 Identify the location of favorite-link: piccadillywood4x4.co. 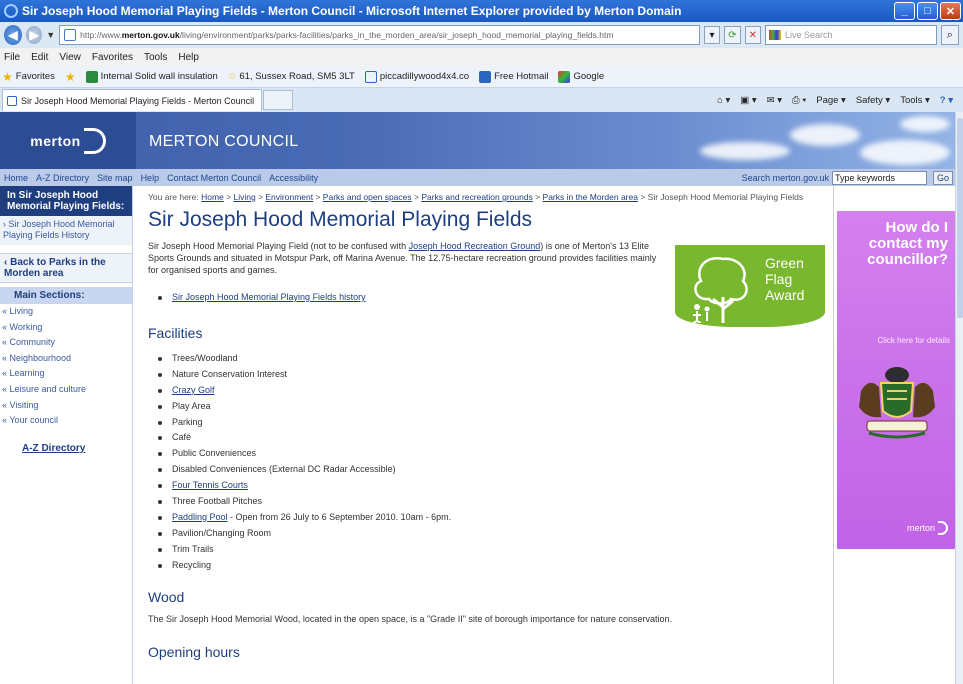
(416, 76).